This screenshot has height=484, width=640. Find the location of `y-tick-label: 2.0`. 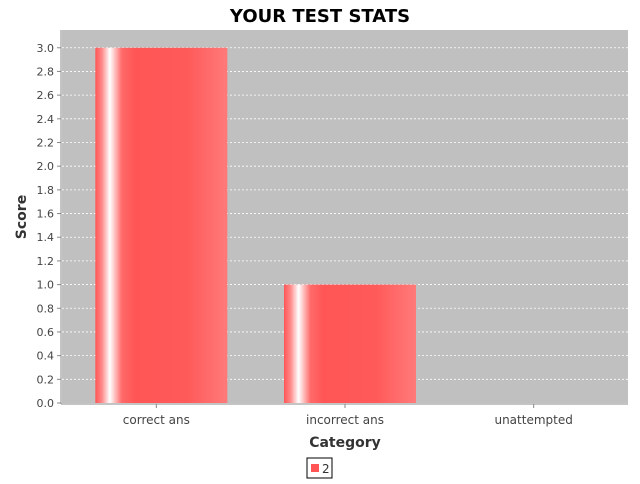

y-tick-label: 2.0 is located at coordinates (46, 166).